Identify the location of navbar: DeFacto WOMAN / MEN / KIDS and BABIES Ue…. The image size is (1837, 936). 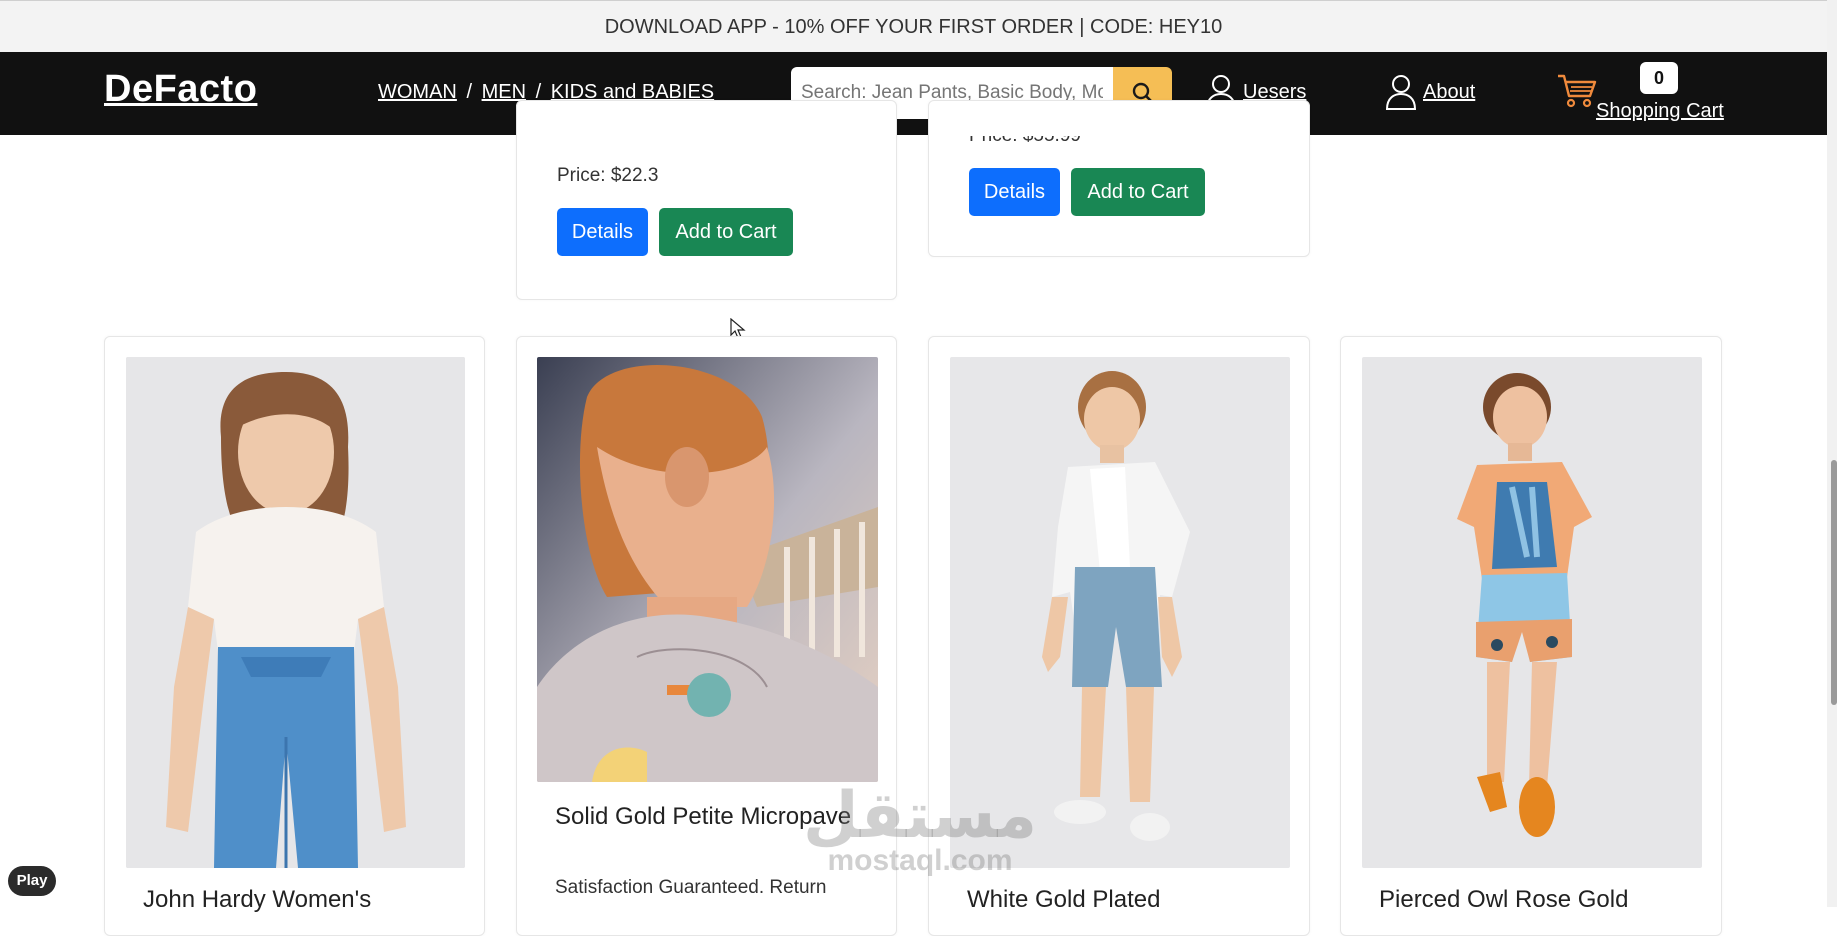
(913, 93).